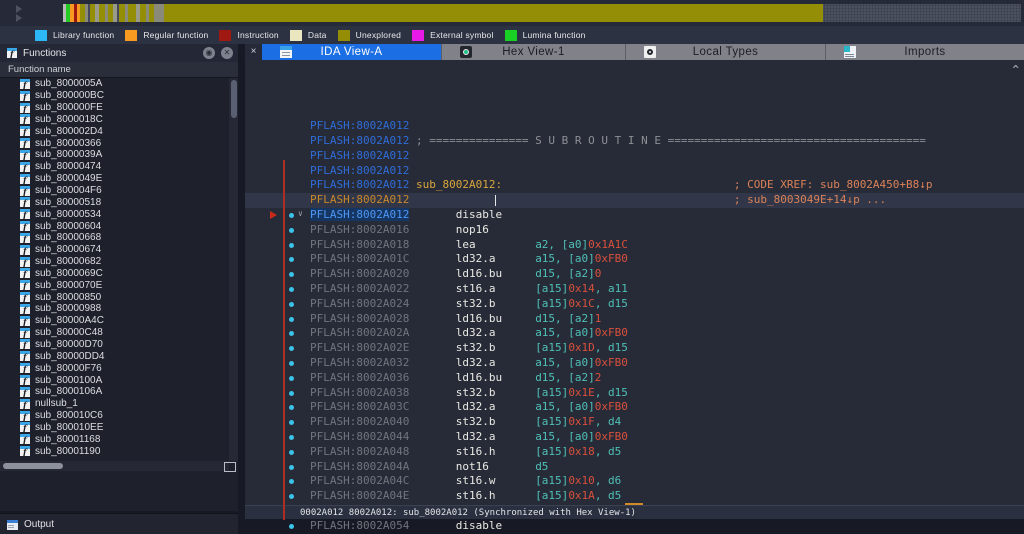  Describe the element at coordinates (634, 245) in the screenshot. I see `disassembly-line: PFLASH:8002A018 lea a2, [a0]0x1A1C` at that location.